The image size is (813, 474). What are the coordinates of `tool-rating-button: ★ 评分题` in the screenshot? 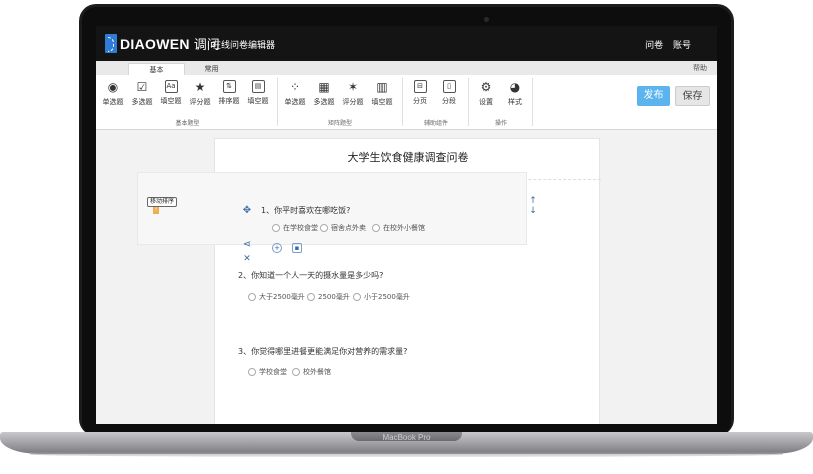 It's located at (200, 93).